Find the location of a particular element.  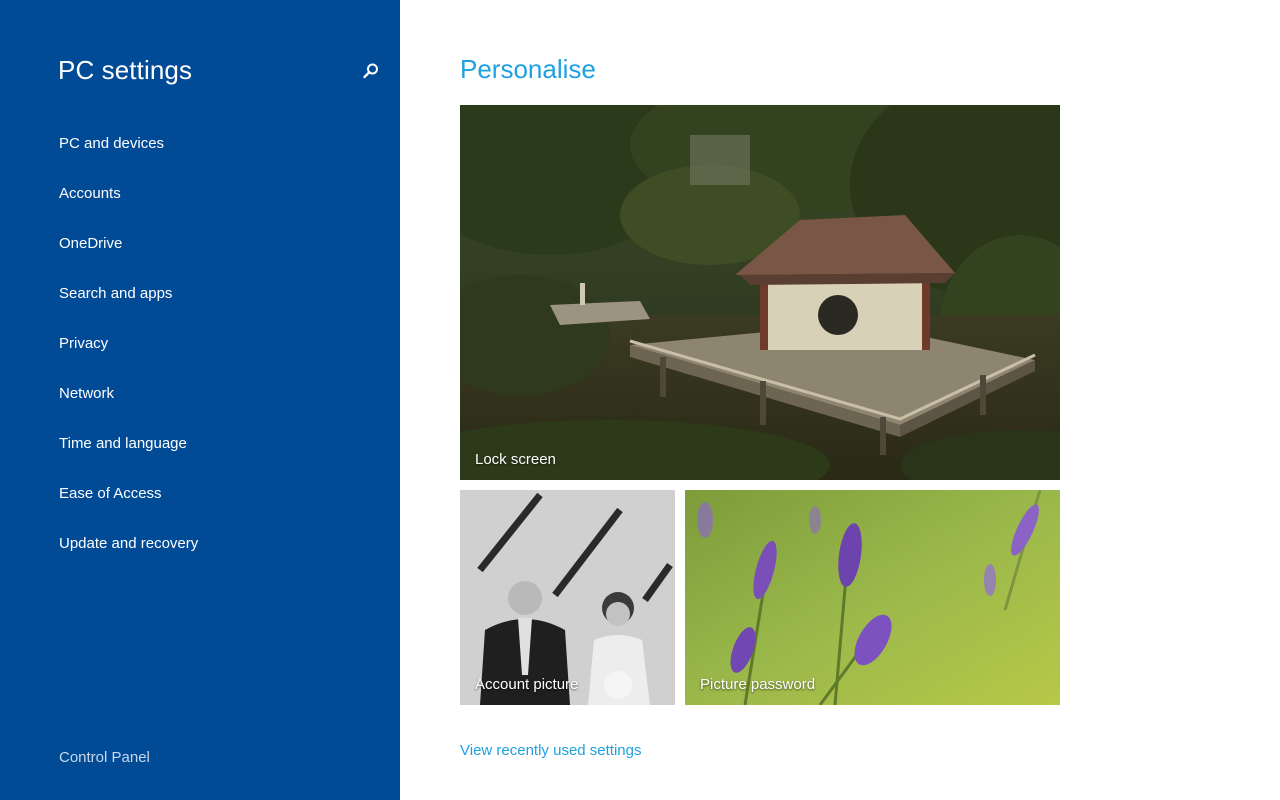

sidebar-item-time-and-language: Time and language is located at coordinates (200, 451).